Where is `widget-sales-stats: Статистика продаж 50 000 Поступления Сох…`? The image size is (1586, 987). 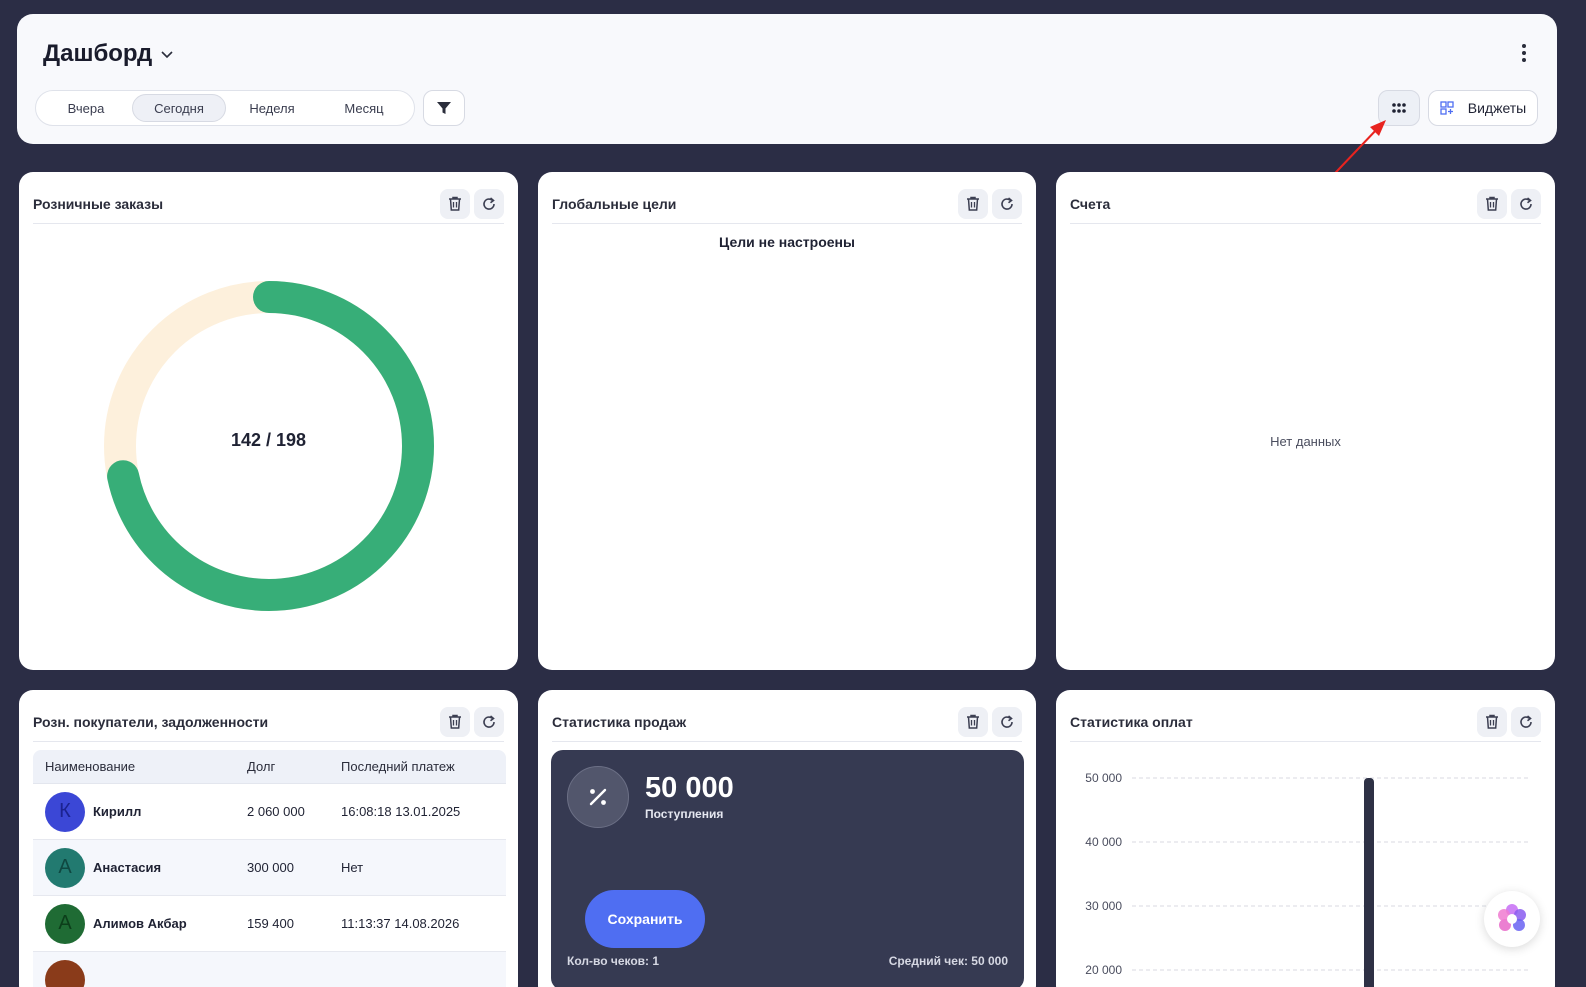
widget-sales-stats: Статистика продаж 50 000 Поступления Сох… is located at coordinates (787, 838).